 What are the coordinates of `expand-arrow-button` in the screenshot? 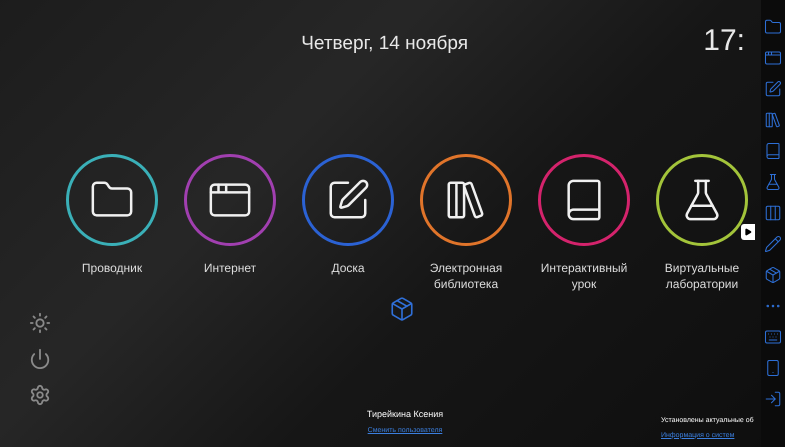 It's located at (748, 232).